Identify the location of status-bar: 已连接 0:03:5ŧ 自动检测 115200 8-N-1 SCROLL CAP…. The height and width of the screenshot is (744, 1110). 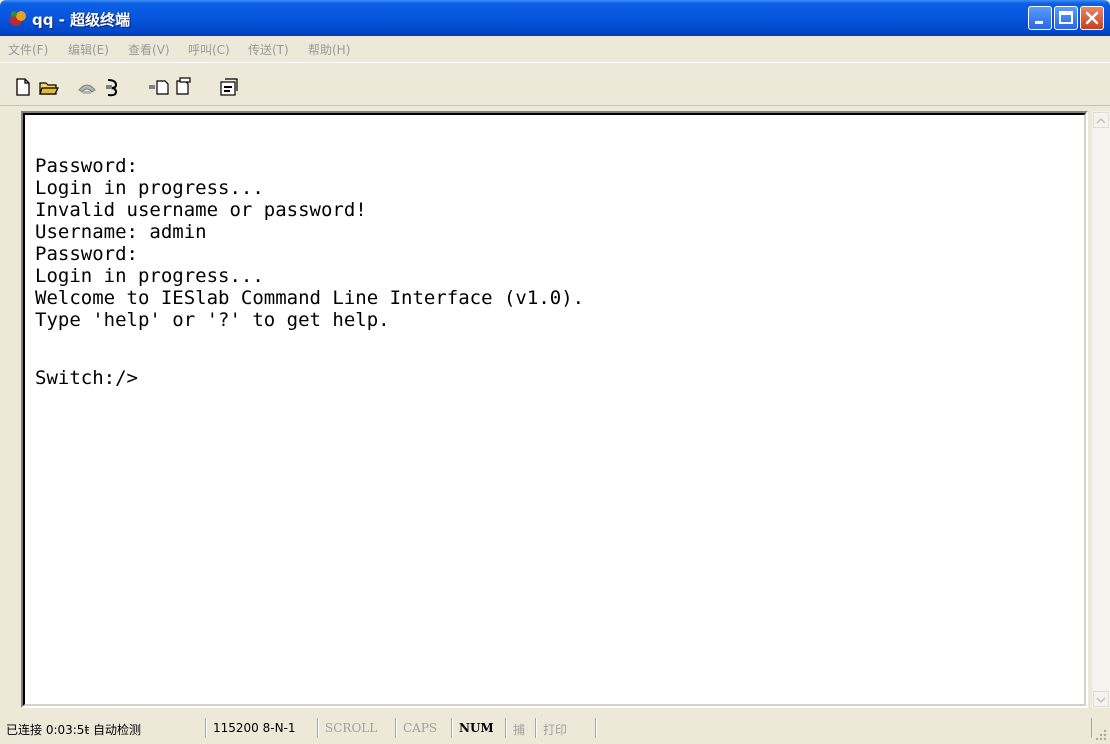
(555, 728).